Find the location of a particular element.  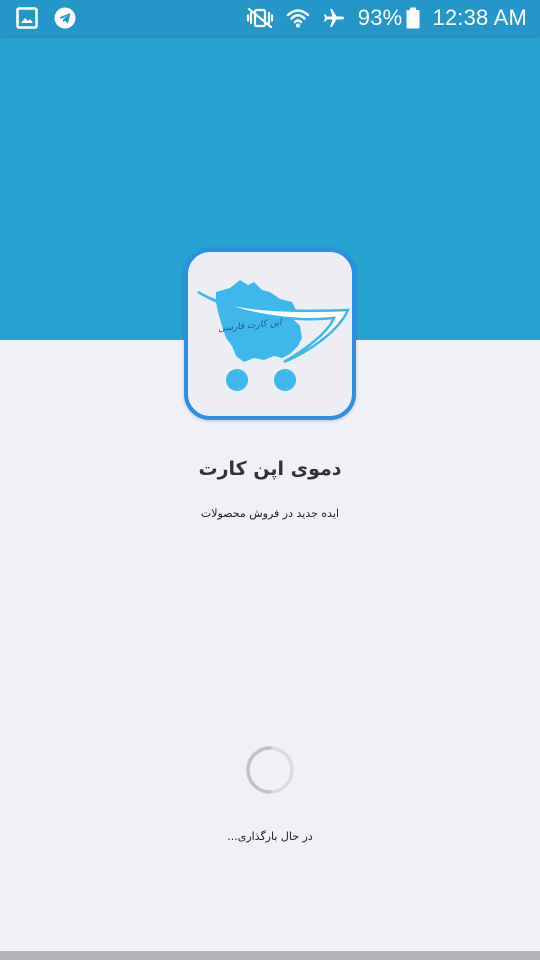

app-logo: اپن کارت فارسی is located at coordinates (270, 334).